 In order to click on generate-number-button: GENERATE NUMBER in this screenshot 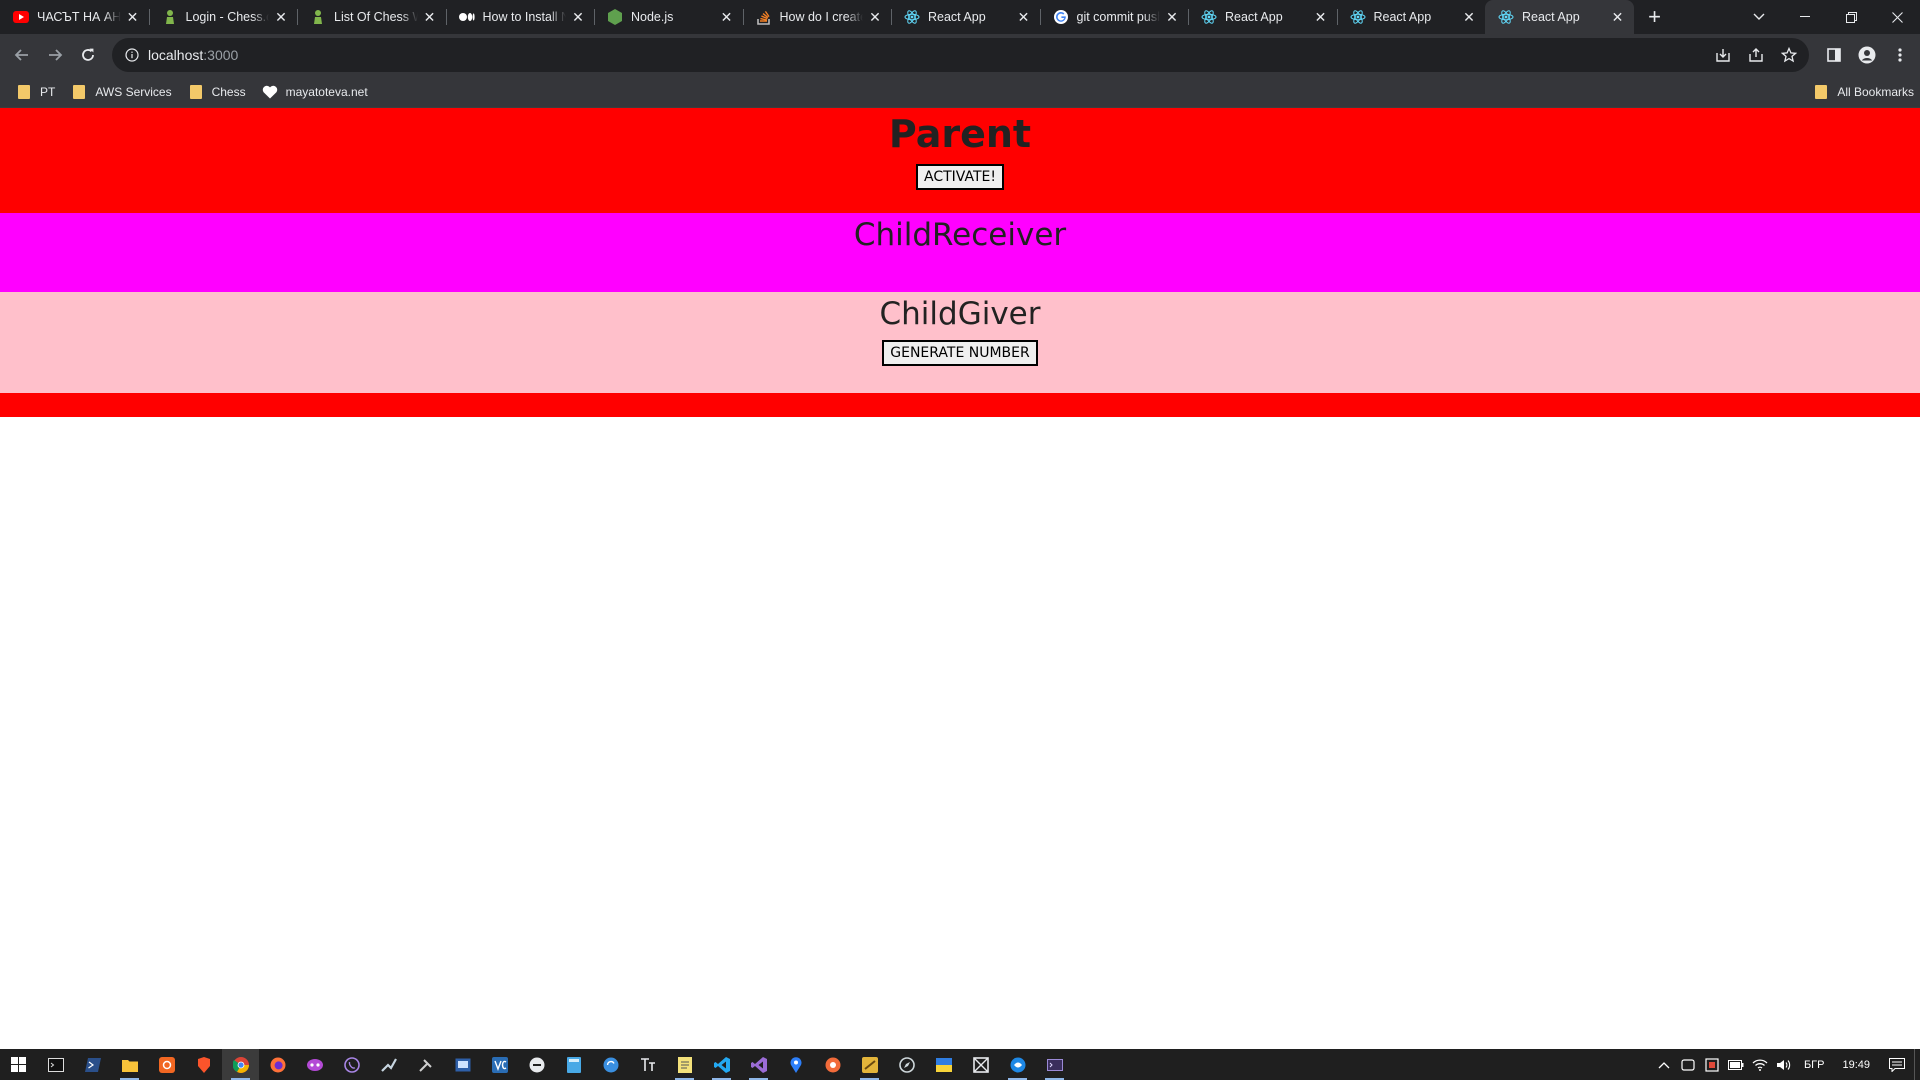, I will do `click(960, 353)`.